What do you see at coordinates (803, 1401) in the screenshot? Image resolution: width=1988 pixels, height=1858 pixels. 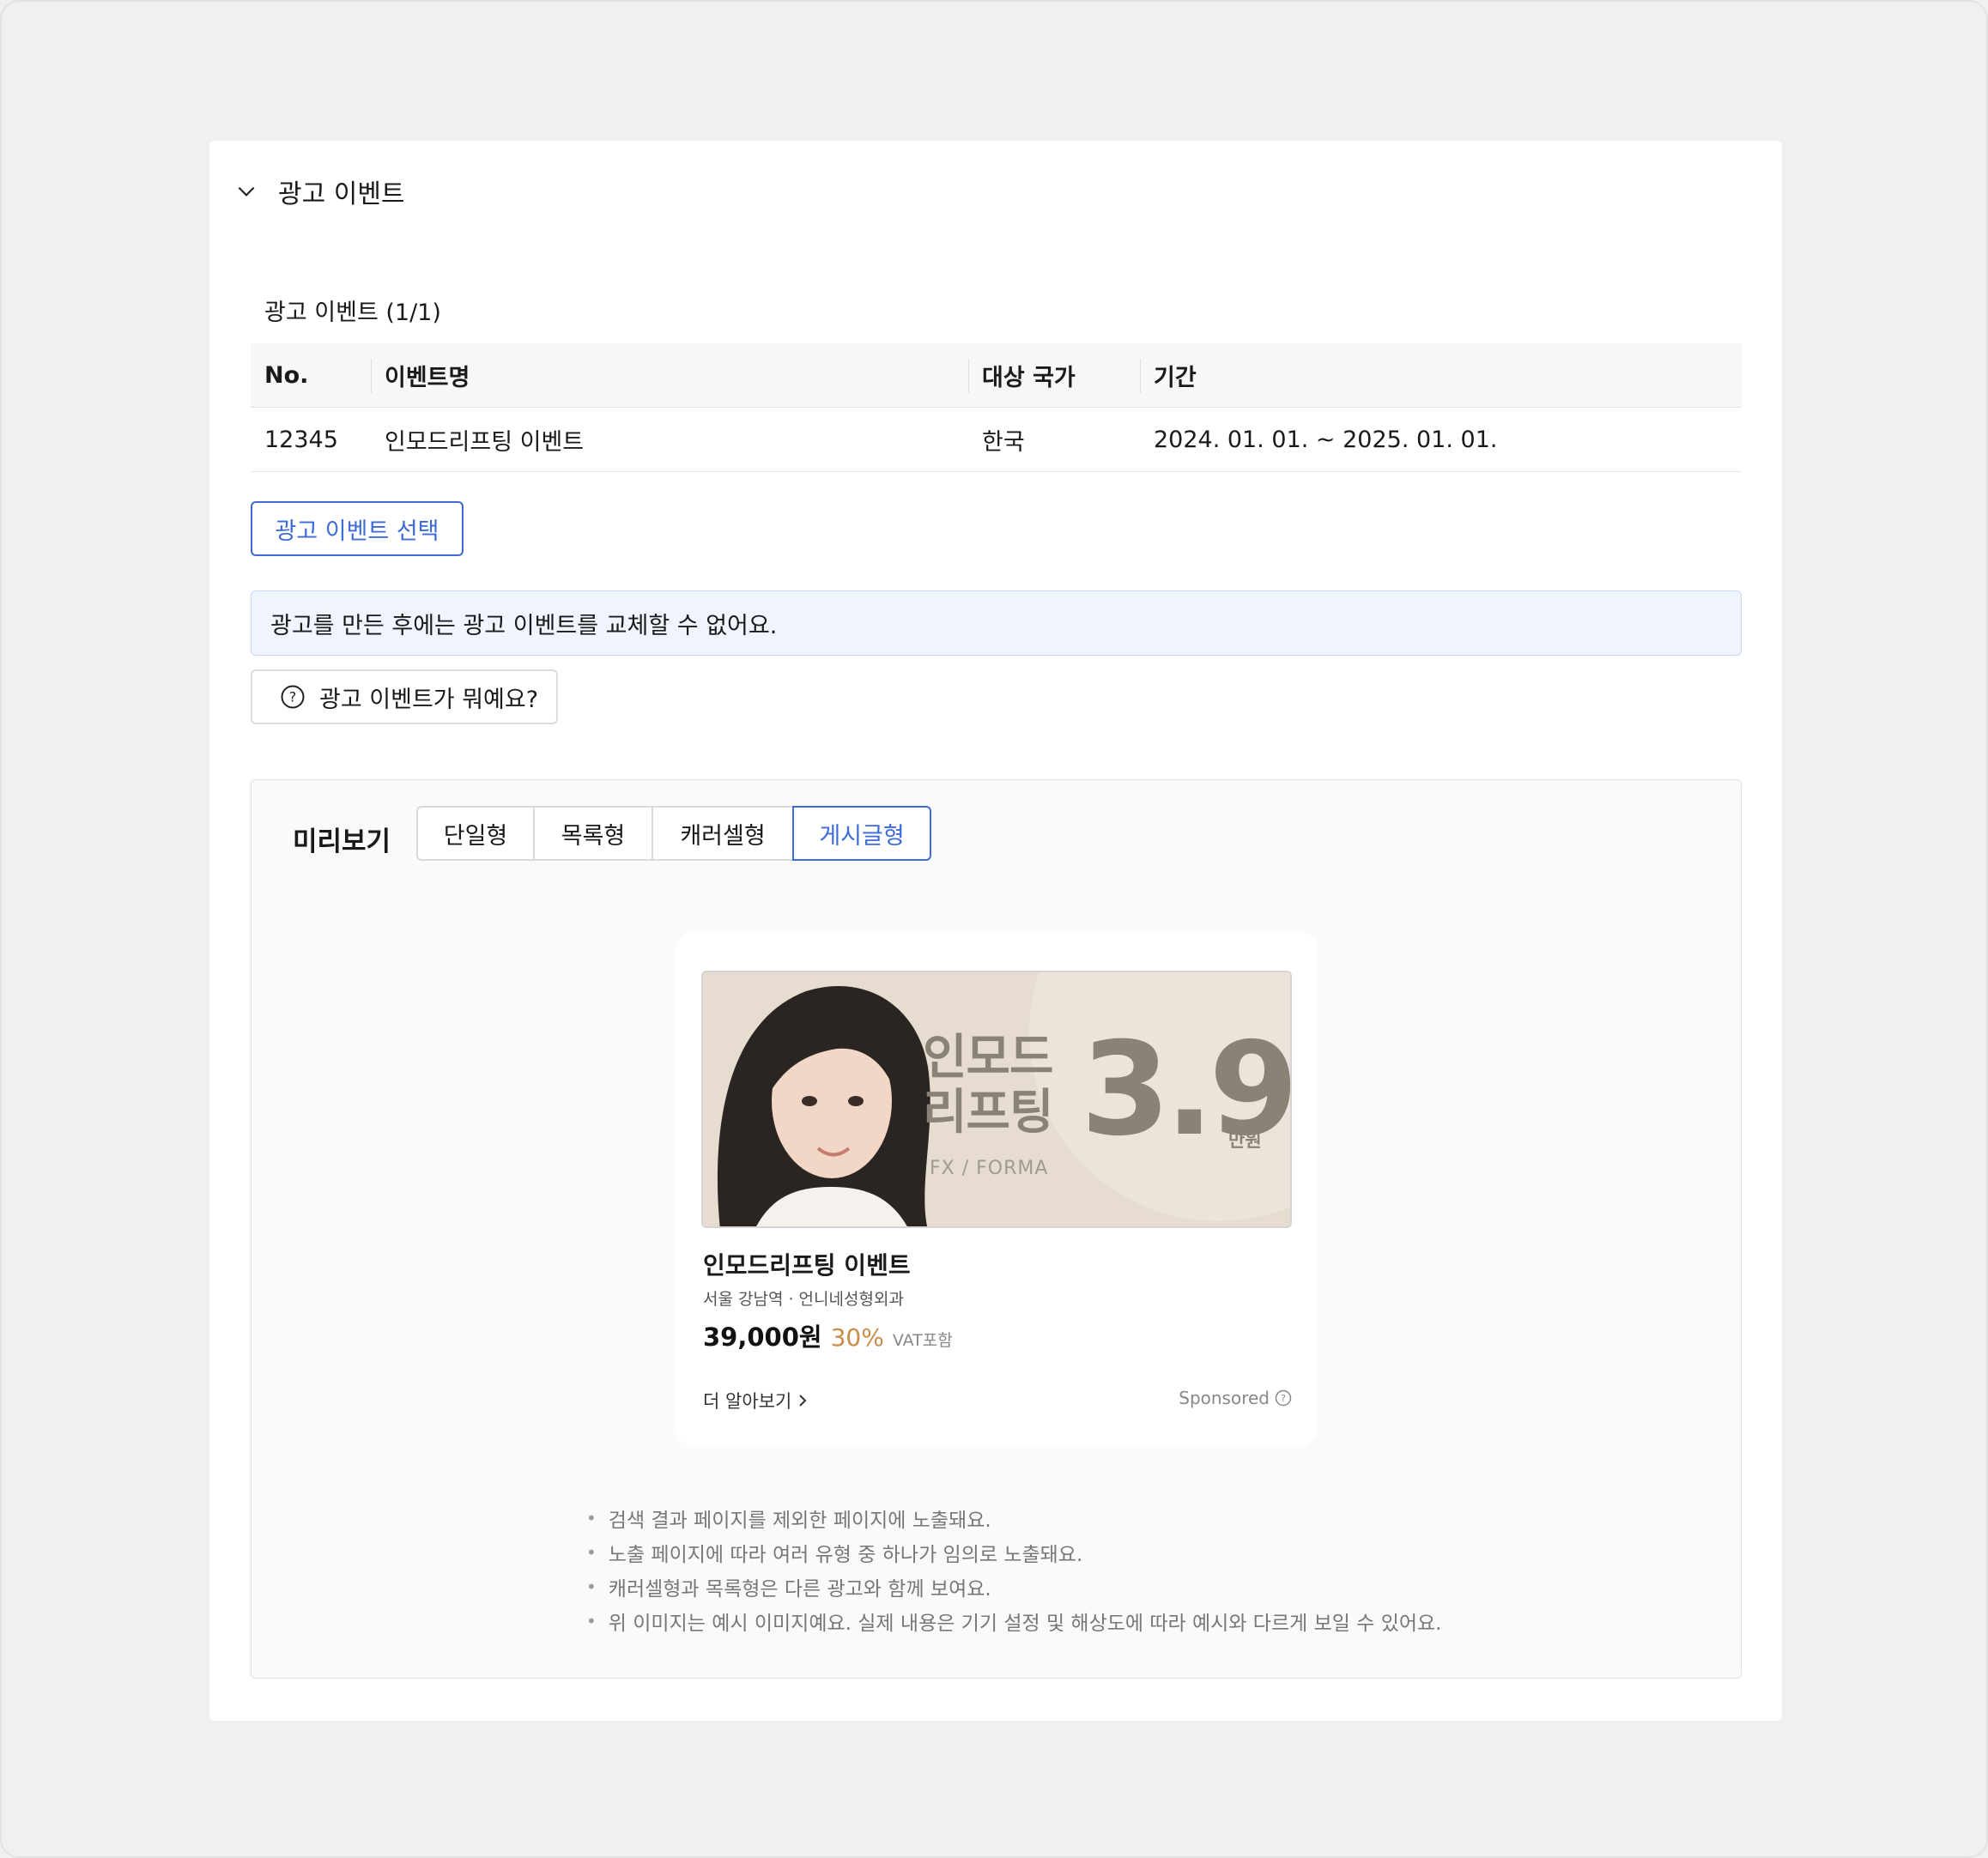 I see `chevron-right-icon` at bounding box center [803, 1401].